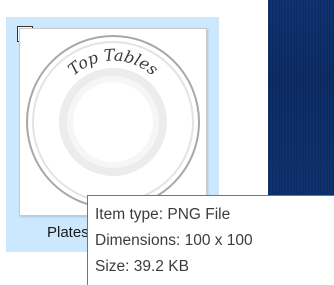 This screenshot has height=285, width=334. Describe the element at coordinates (163, 214) in the screenshot. I see `tooltip-item-type: Item type: PNG File` at that location.